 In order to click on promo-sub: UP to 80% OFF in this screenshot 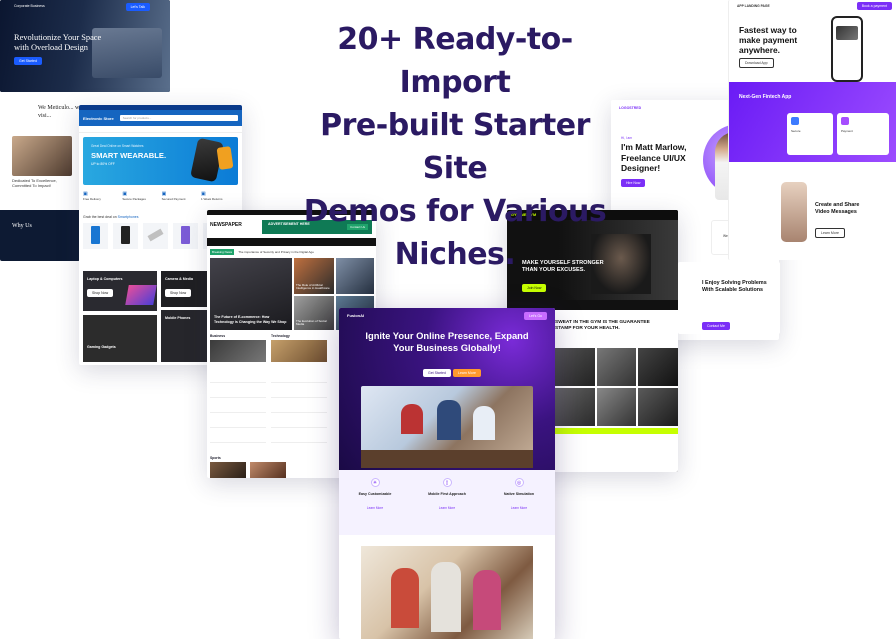, I will do `click(103, 164)`.